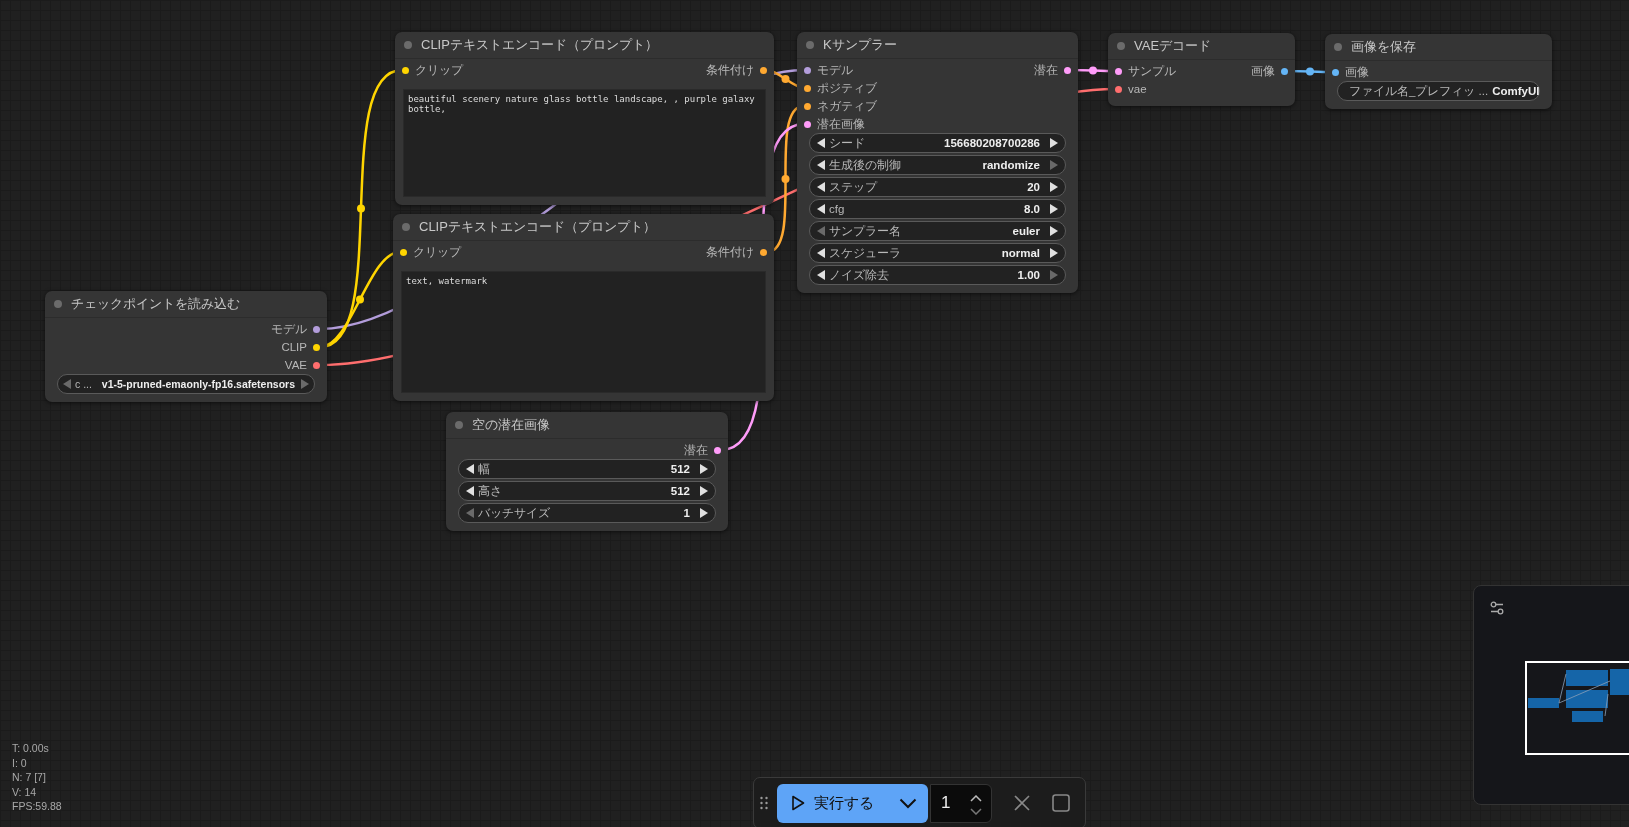 The height and width of the screenshot is (827, 1629). I want to click on batch-count-field: 1, so click(961, 803).